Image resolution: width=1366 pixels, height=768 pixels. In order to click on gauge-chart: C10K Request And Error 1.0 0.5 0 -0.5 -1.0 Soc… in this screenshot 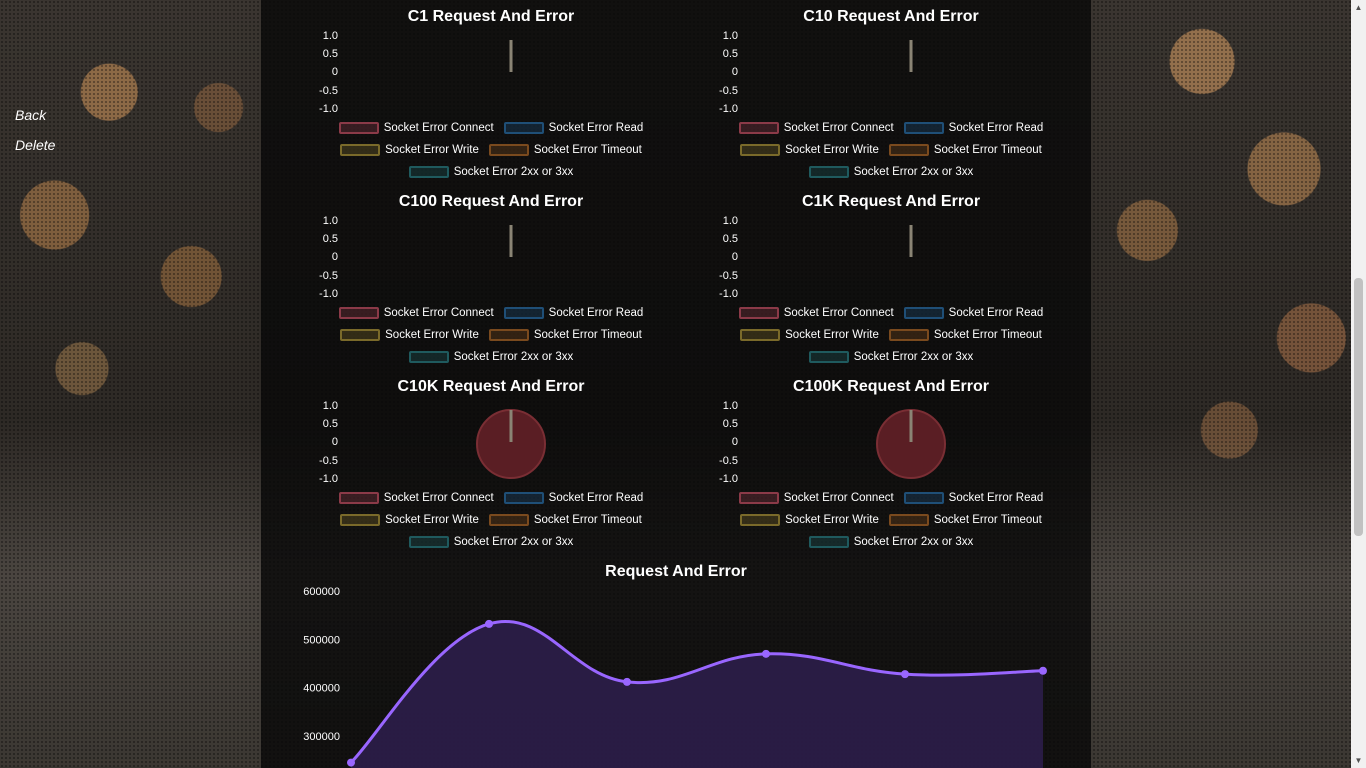, I will do `click(476, 462)`.